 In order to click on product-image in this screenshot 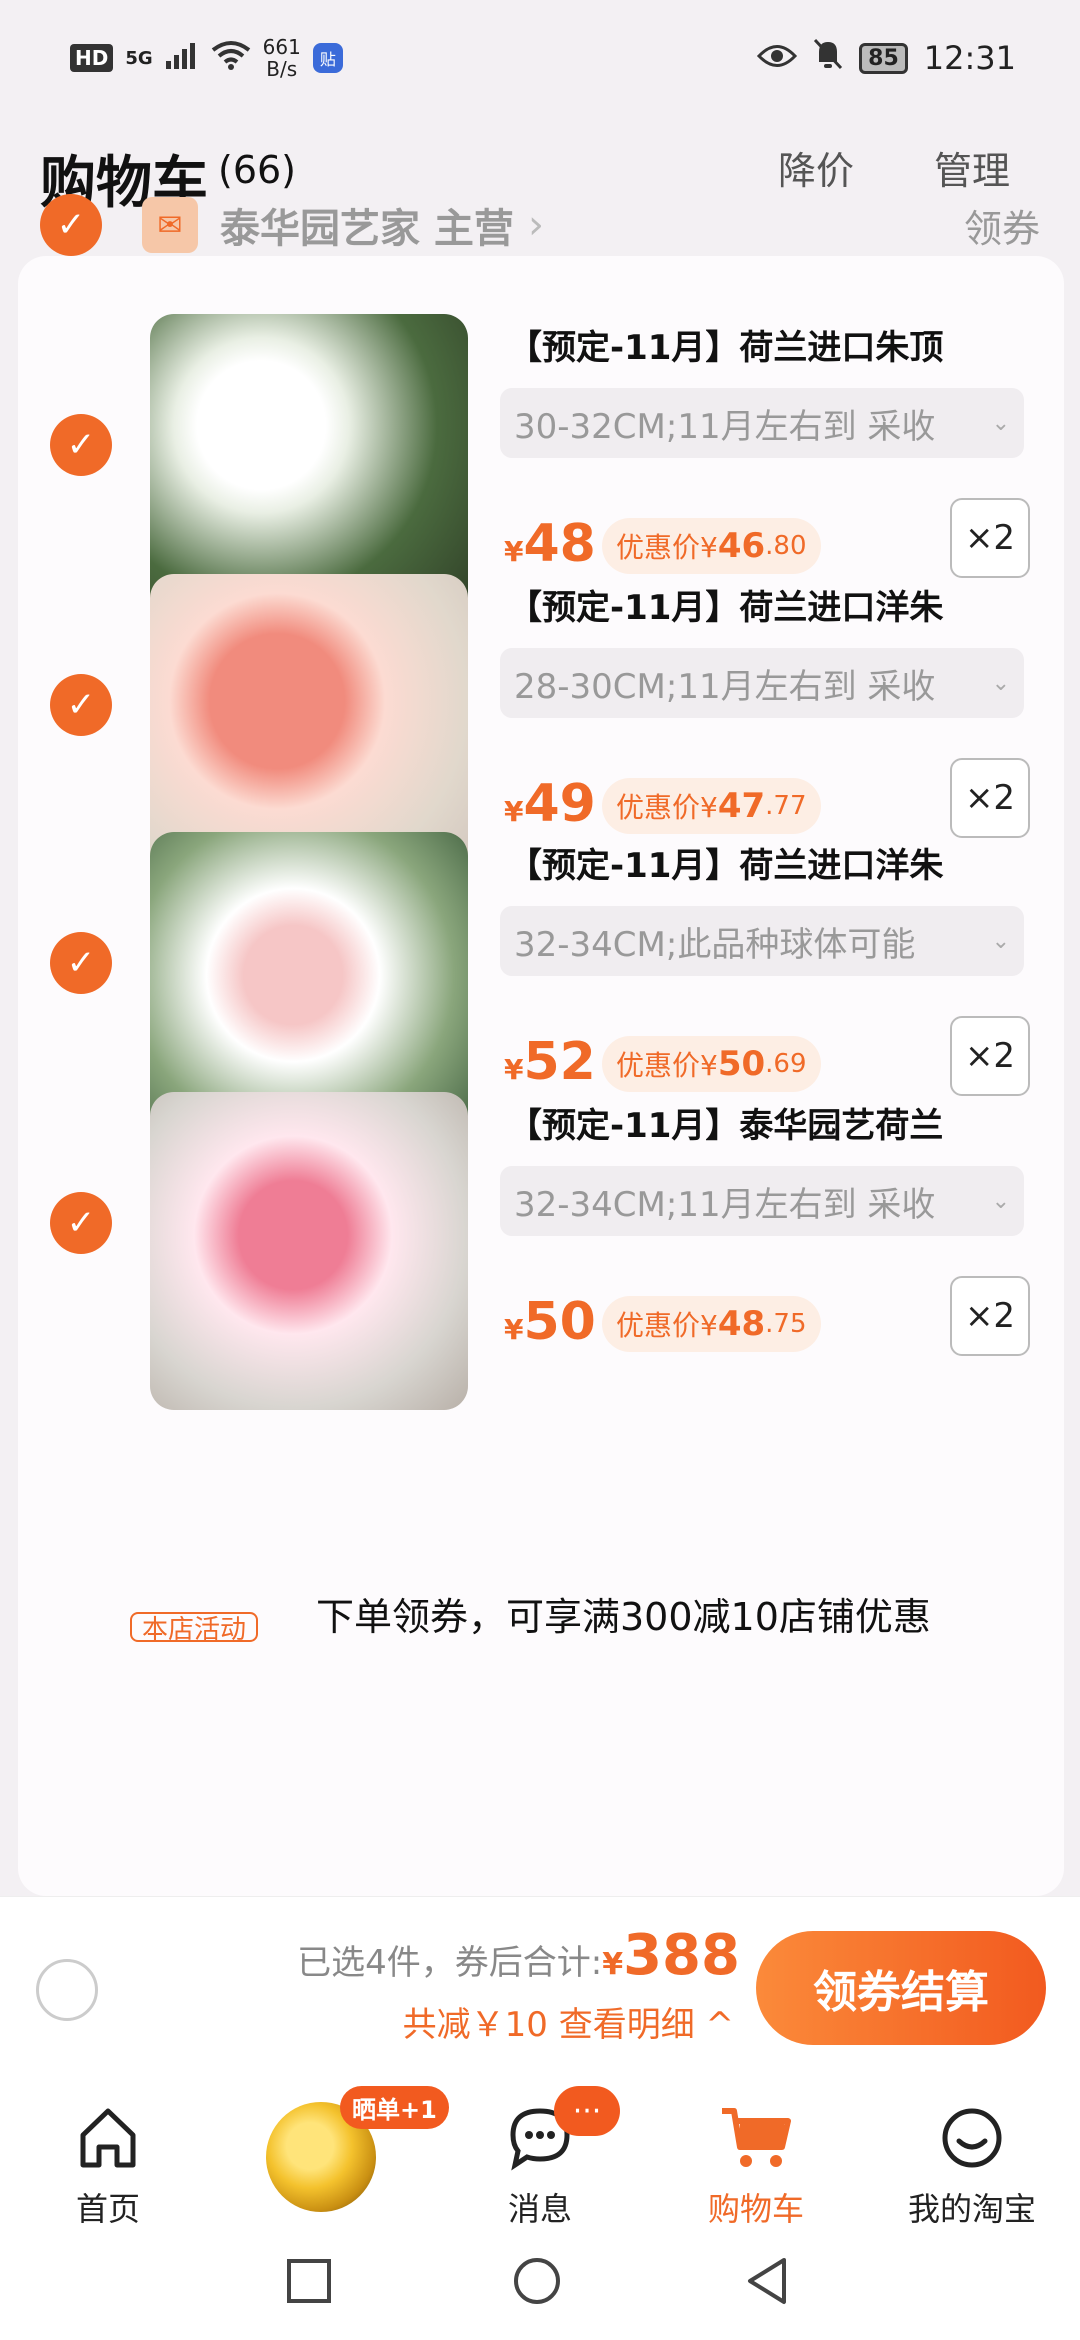, I will do `click(309, 1251)`.